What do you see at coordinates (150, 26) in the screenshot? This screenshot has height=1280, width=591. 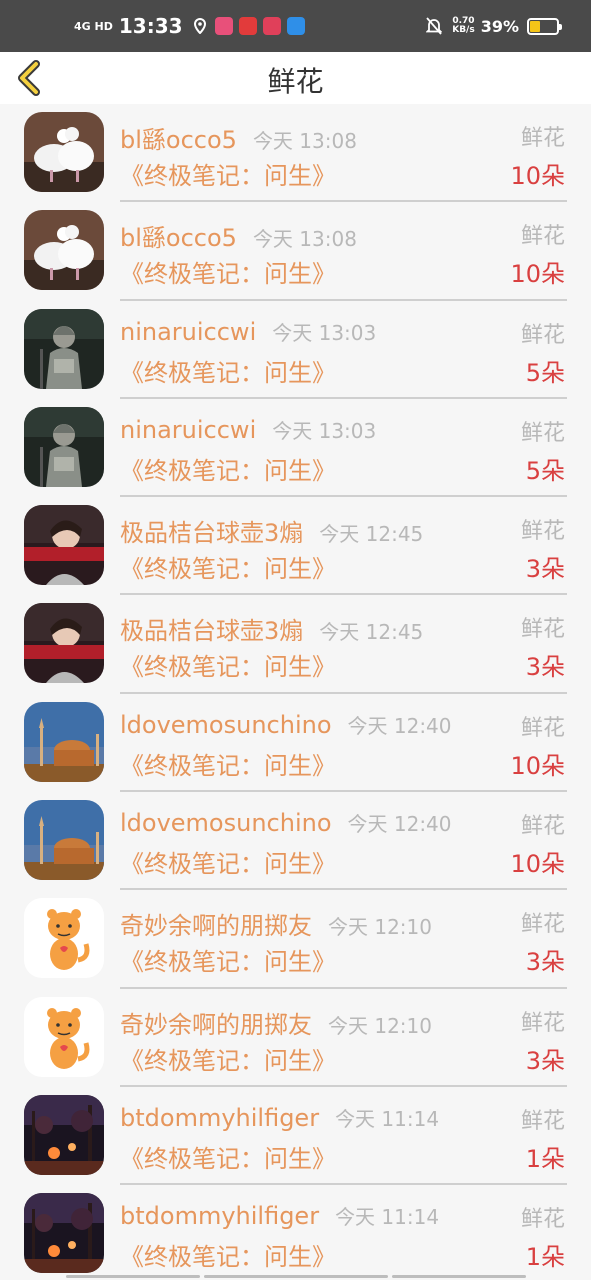 I see `status-time: 13:33` at bounding box center [150, 26].